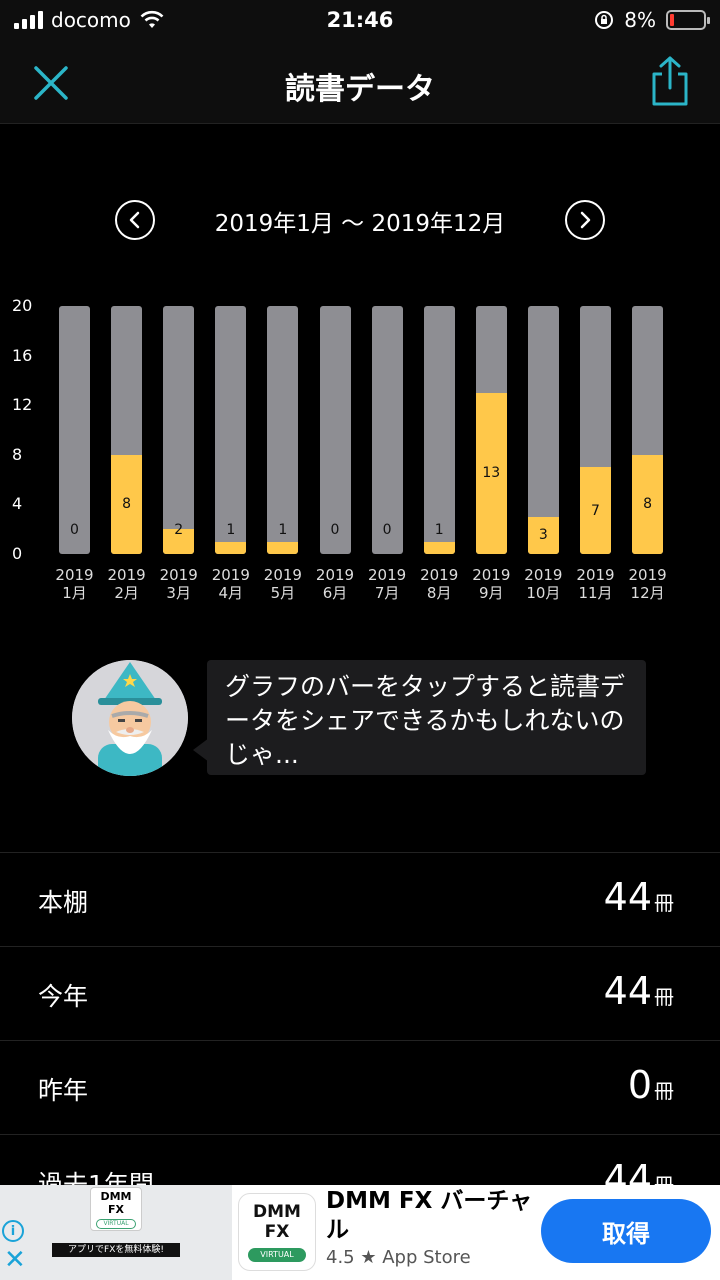 The width and height of the screenshot is (720, 1280). I want to click on x-tick-label: 2019 1月, so click(74, 584).